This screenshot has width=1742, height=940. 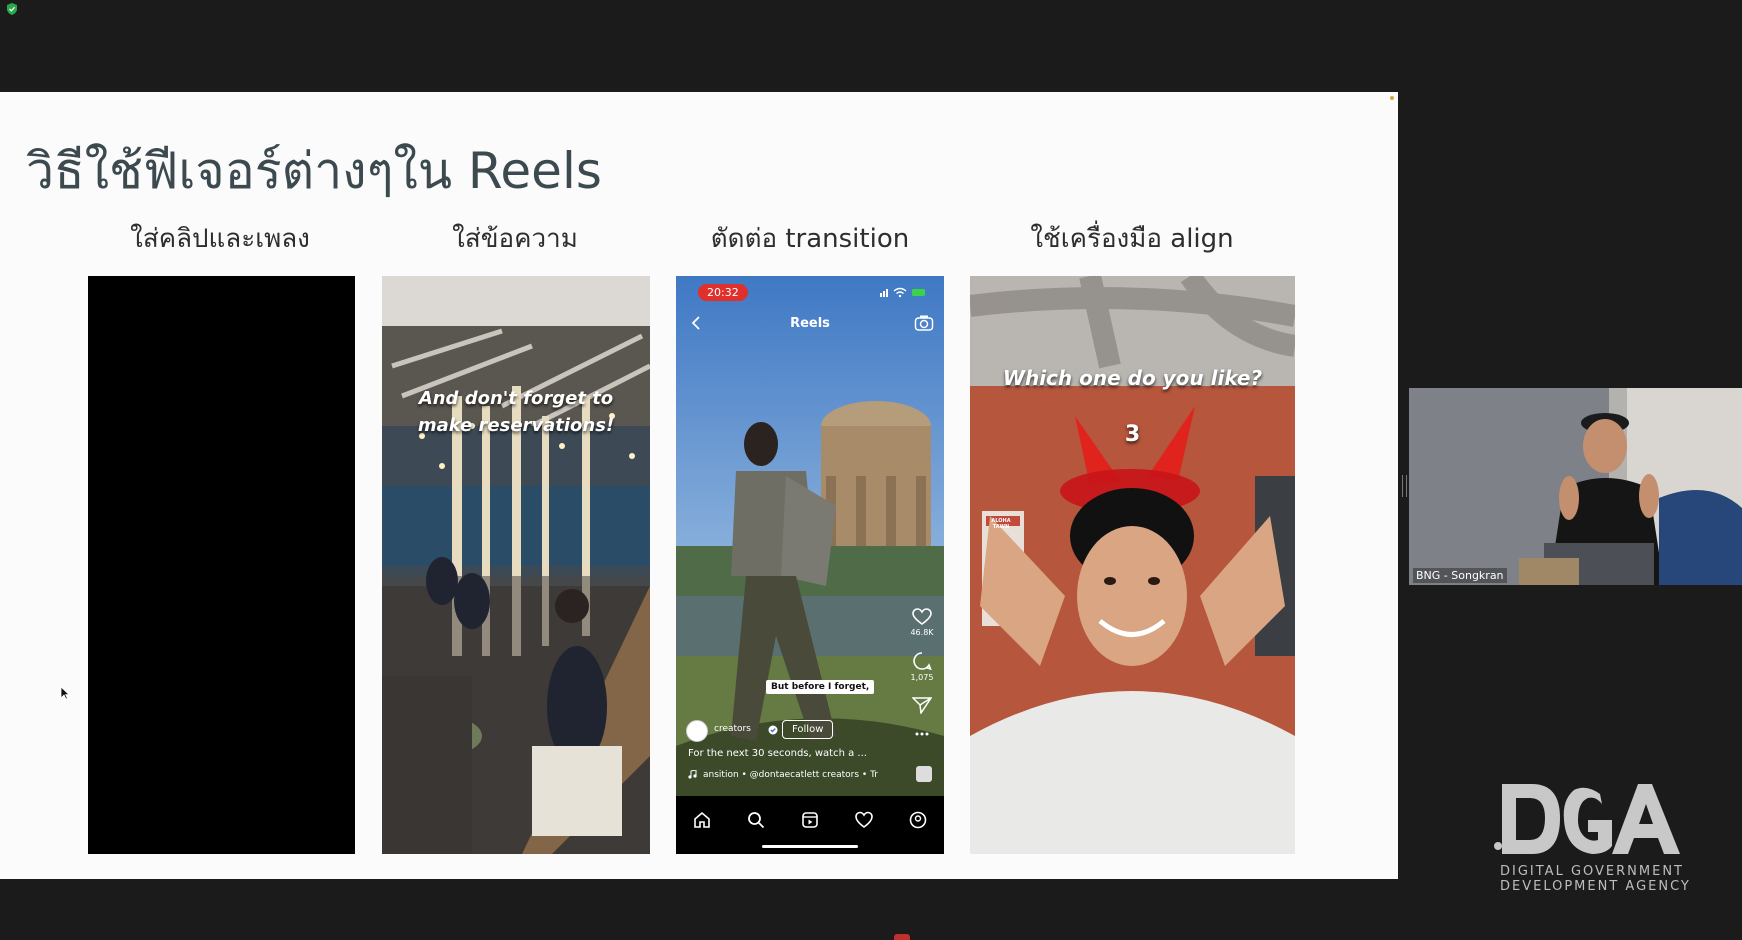 What do you see at coordinates (1001, 524) in the screenshot?
I see `poster-text: ALOHA TAWN` at bounding box center [1001, 524].